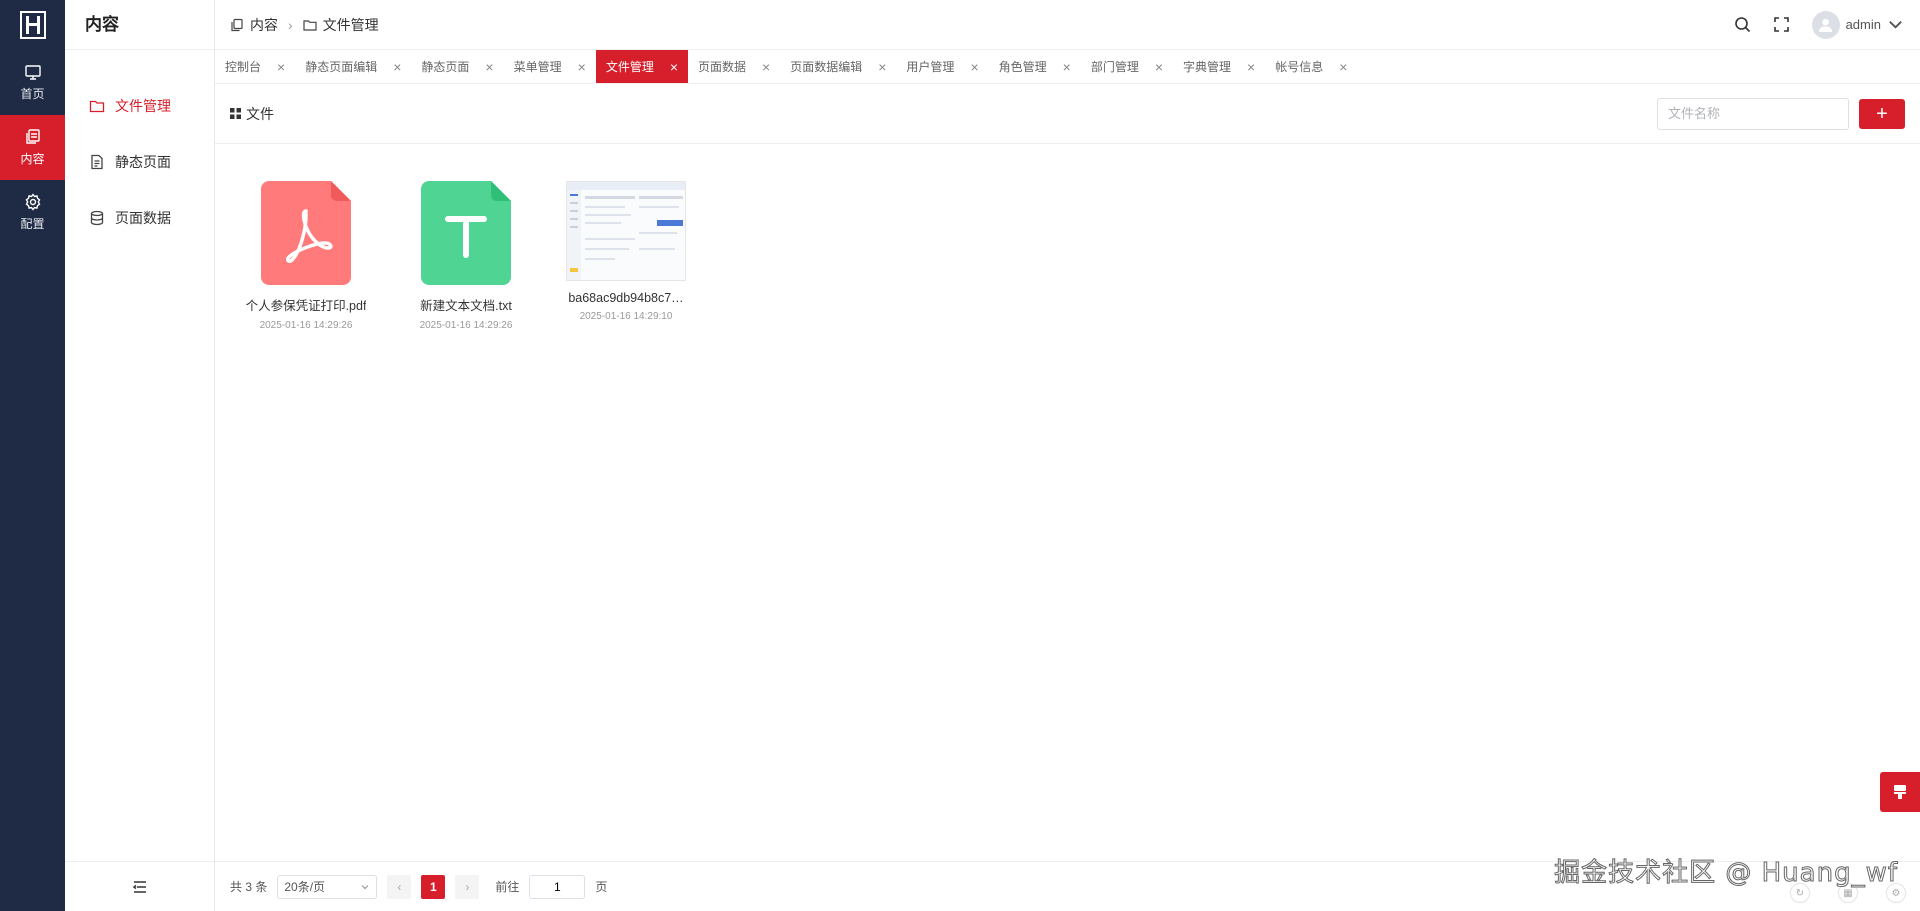 This screenshot has height=911, width=1920. I want to click on sub-item-label: 静态页面, so click(143, 162).